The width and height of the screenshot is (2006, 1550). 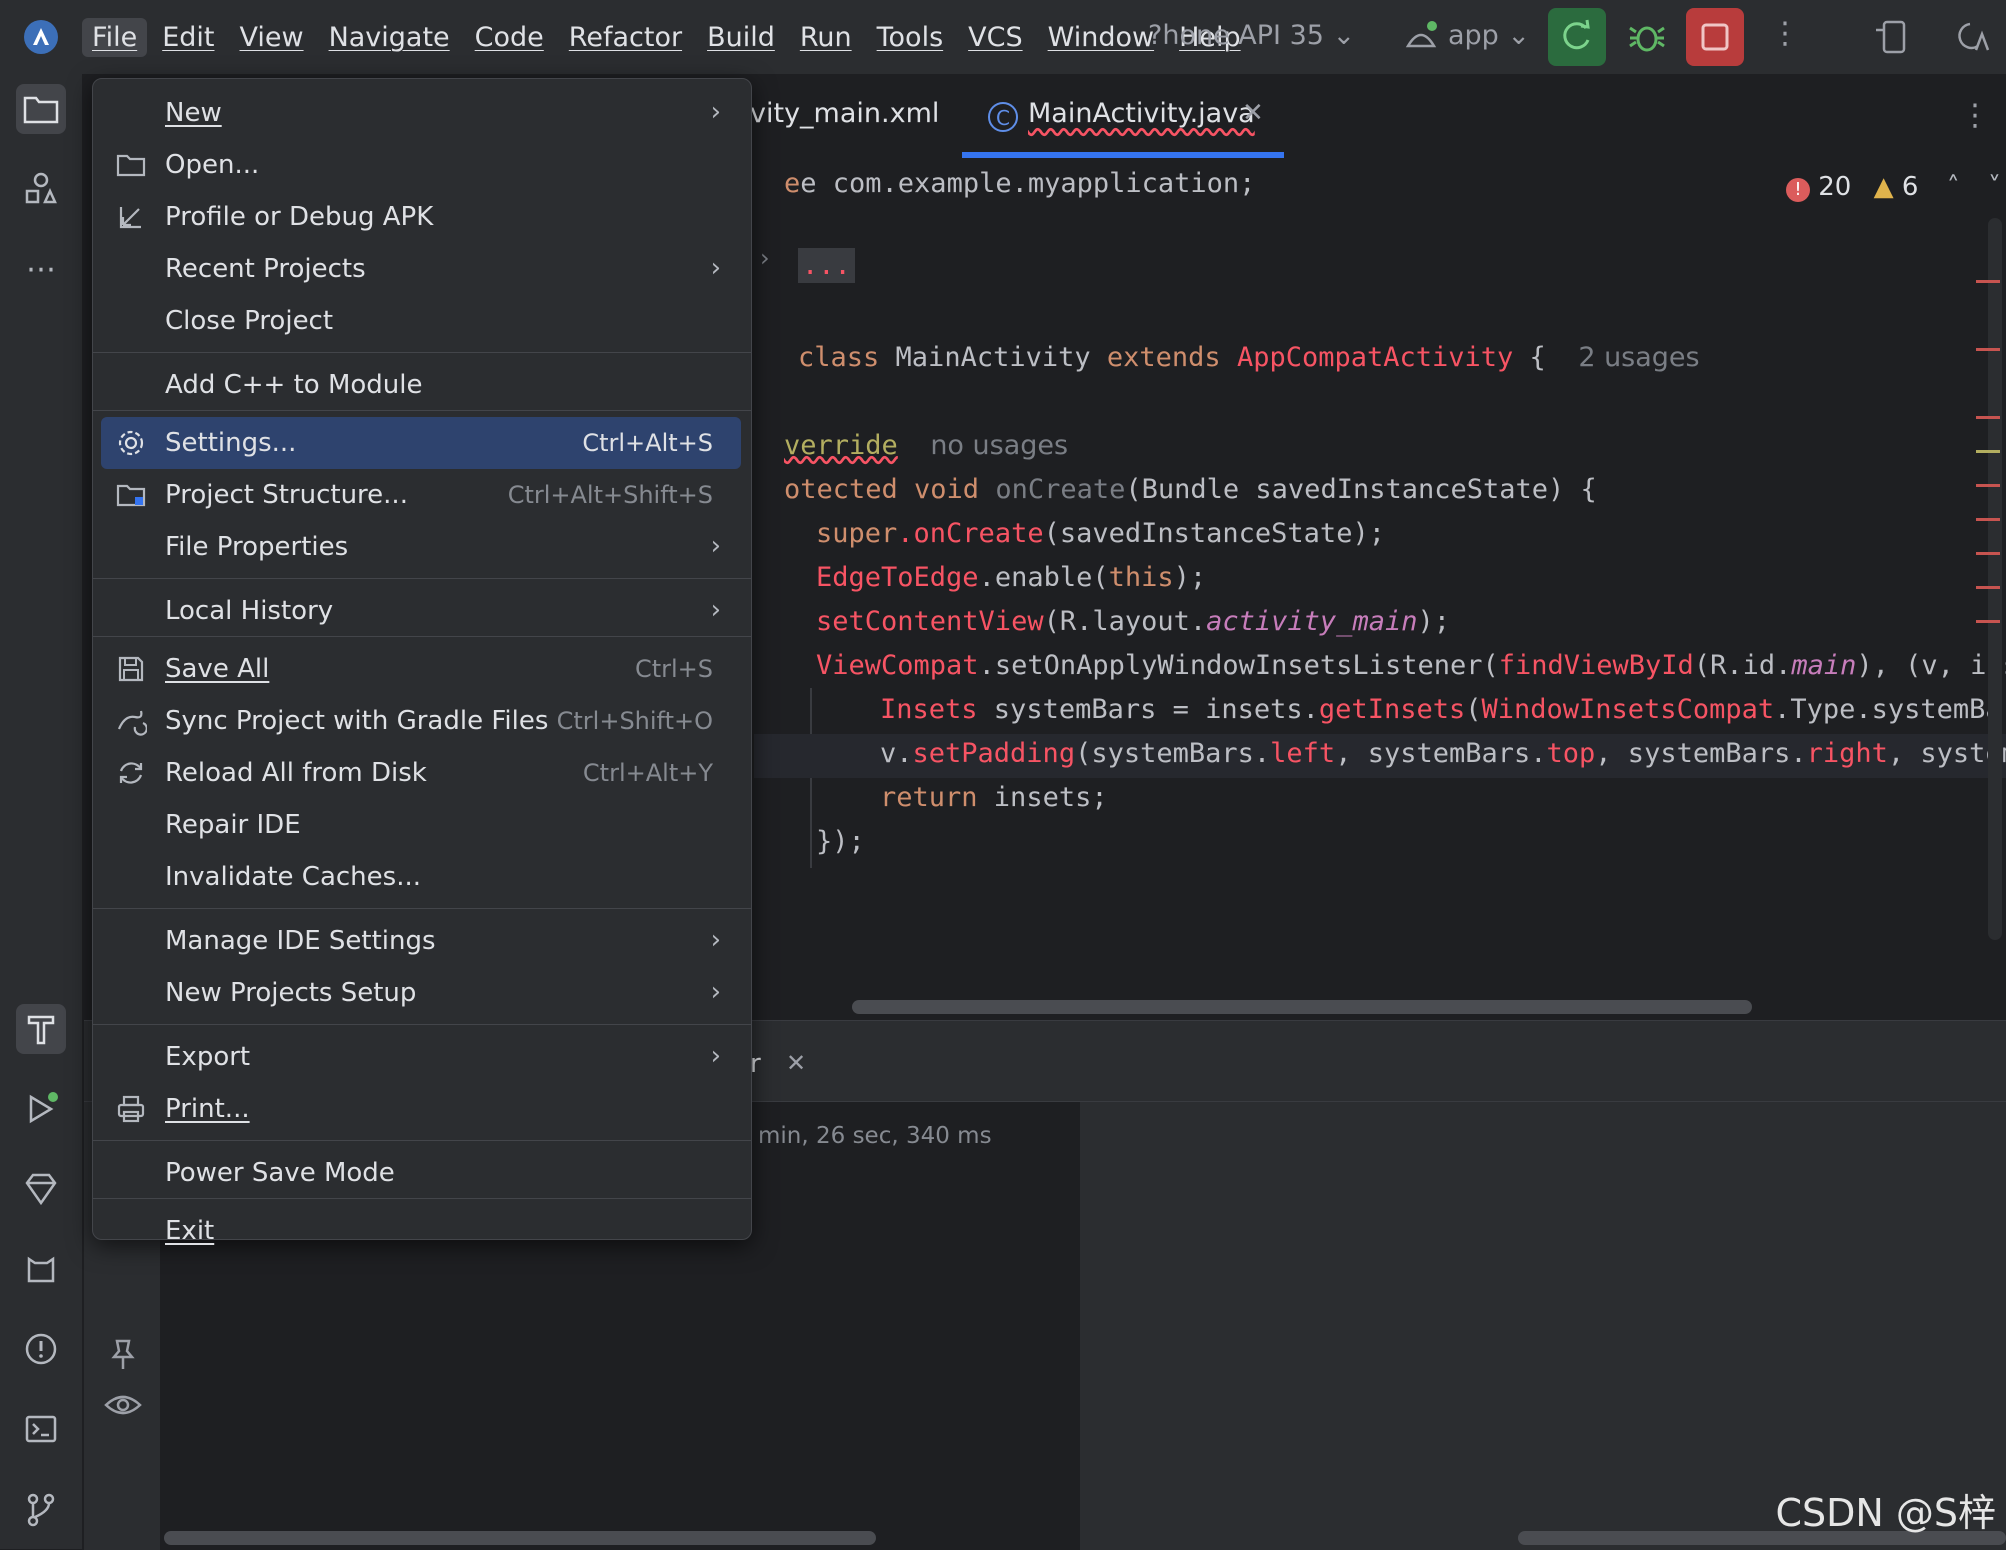 What do you see at coordinates (1173, 753) in the screenshot?
I see `pad-a: (systemBars.` at bounding box center [1173, 753].